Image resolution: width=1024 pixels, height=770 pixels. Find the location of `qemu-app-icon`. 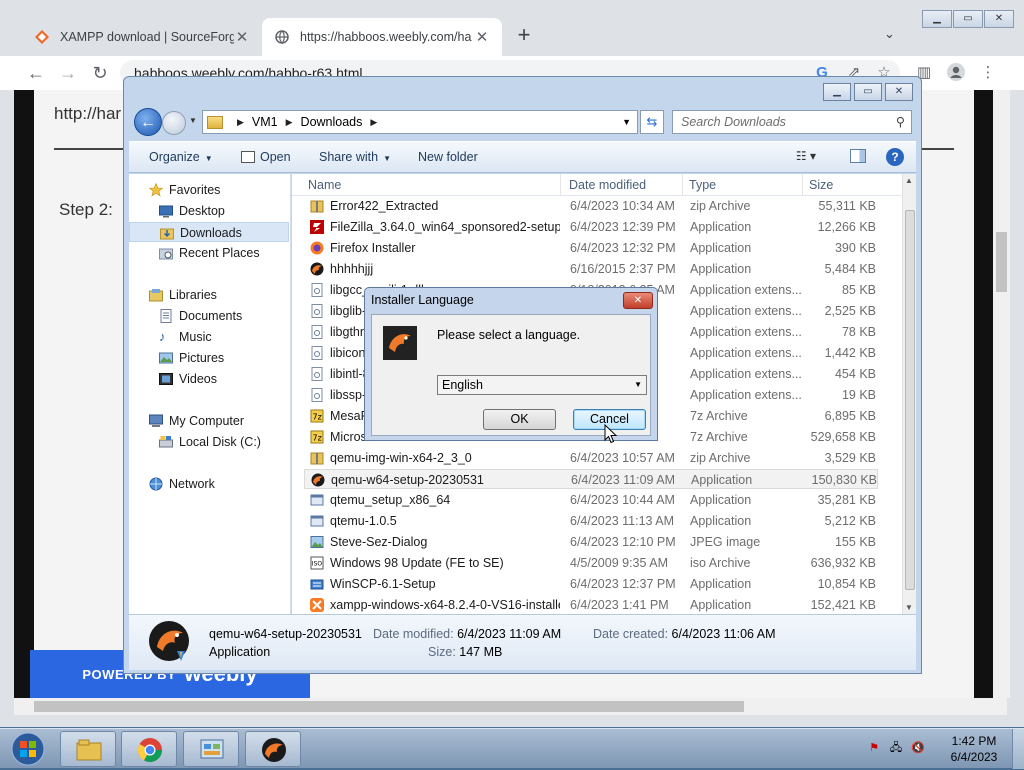

qemu-app-icon is located at coordinates (170, 642).